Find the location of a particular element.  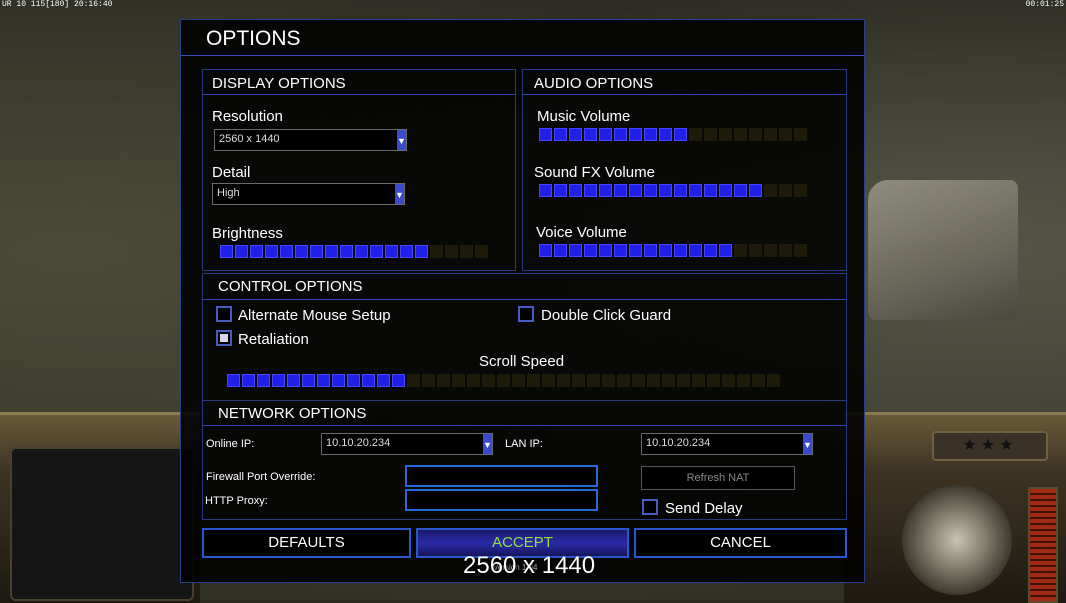

http-proxy-input is located at coordinates (501, 500).